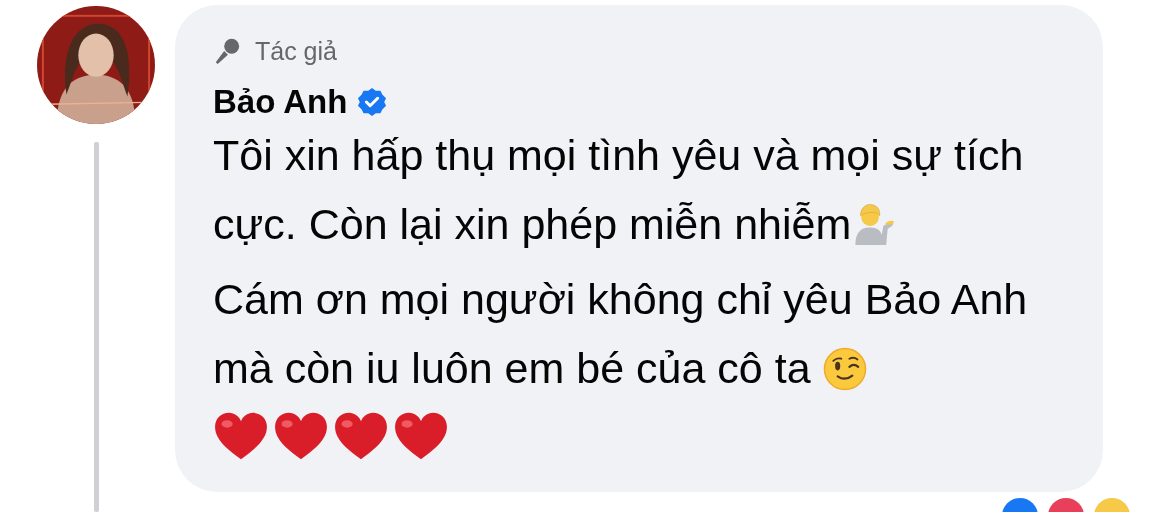  Describe the element at coordinates (227, 51) in the screenshot. I see `microphone-icon` at that location.